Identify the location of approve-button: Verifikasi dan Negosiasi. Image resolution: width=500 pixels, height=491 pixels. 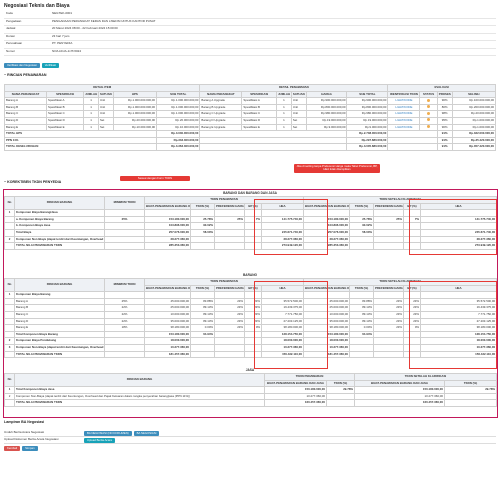
(22, 65).